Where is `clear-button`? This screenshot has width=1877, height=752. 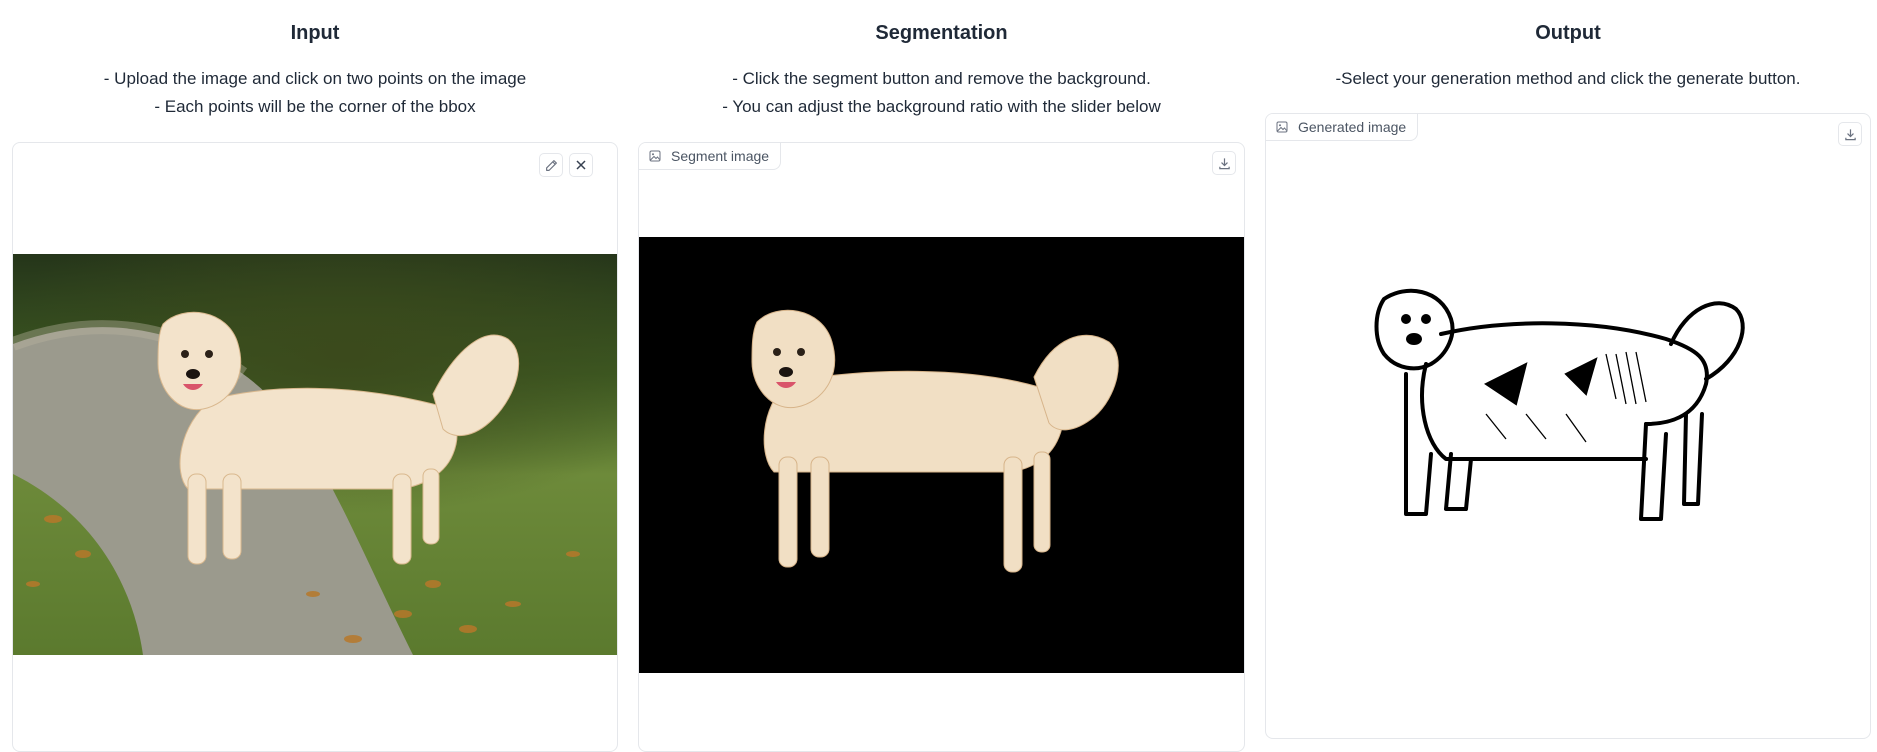 clear-button is located at coordinates (581, 165).